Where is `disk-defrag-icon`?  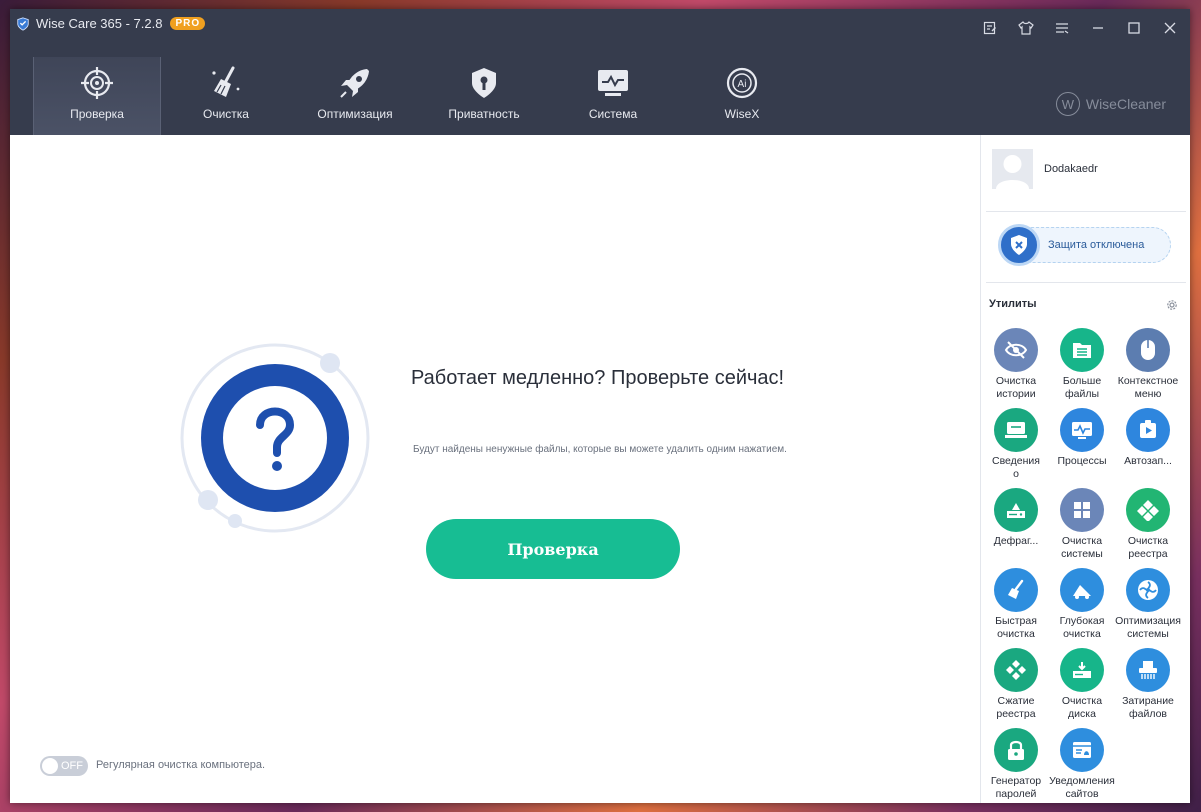 disk-defrag-icon is located at coordinates (1016, 510).